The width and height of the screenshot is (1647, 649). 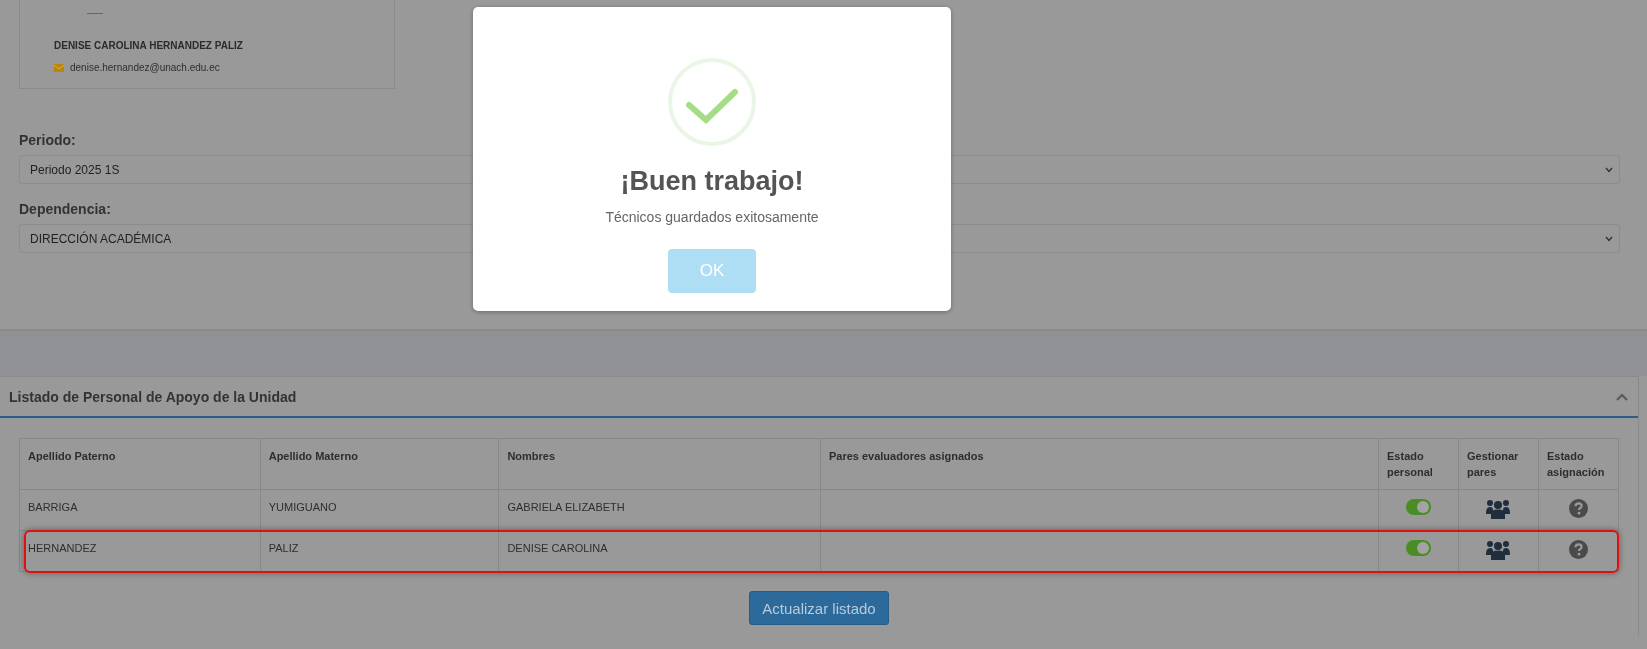 What do you see at coordinates (712, 181) in the screenshot?
I see `dialog-title: ¡Buen trabajo!` at bounding box center [712, 181].